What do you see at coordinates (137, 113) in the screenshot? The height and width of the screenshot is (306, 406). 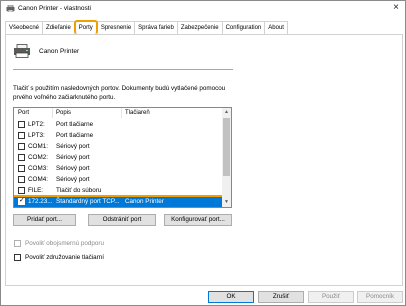 I see `column-header-printer: Tlačiareň` at bounding box center [137, 113].